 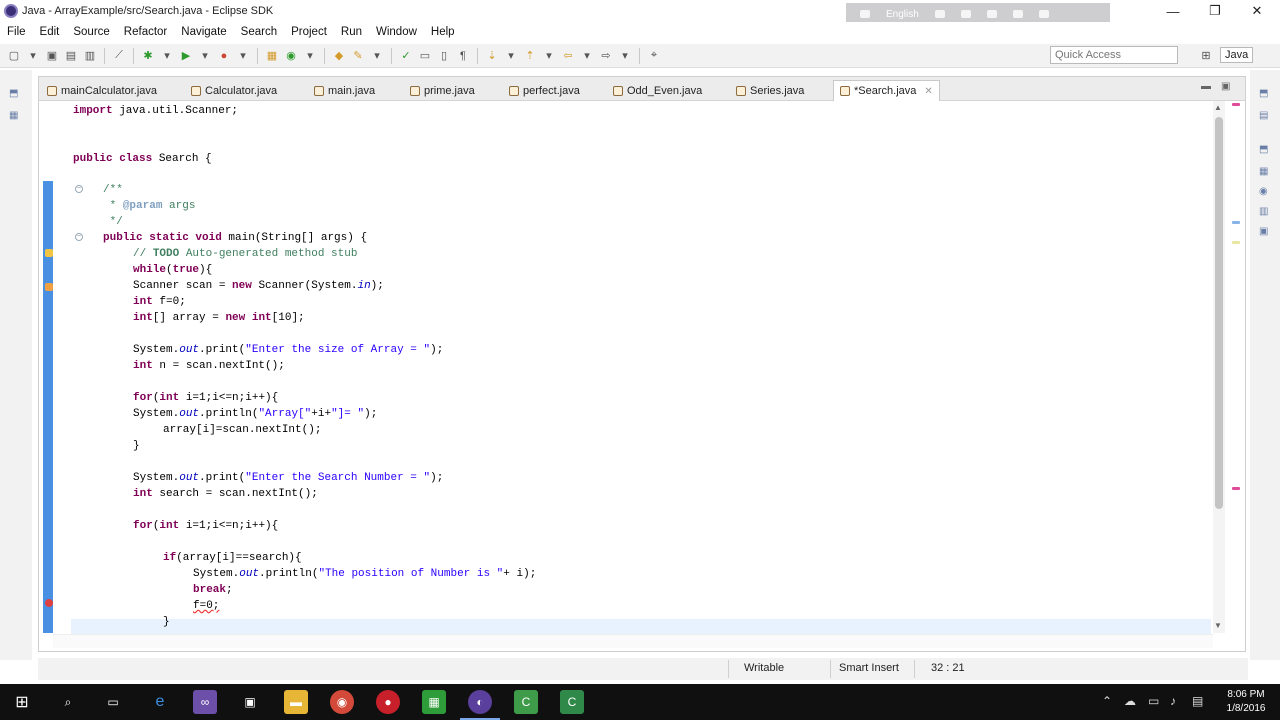 What do you see at coordinates (1257, 11) in the screenshot?
I see `close-window-button: ✕` at bounding box center [1257, 11].